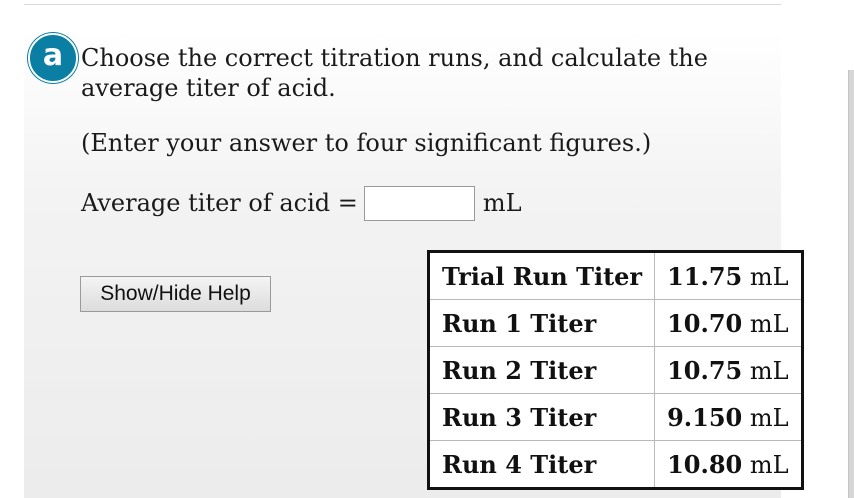  I want to click on table-row: Run 4 Titer 10.80 mL, so click(615, 464).